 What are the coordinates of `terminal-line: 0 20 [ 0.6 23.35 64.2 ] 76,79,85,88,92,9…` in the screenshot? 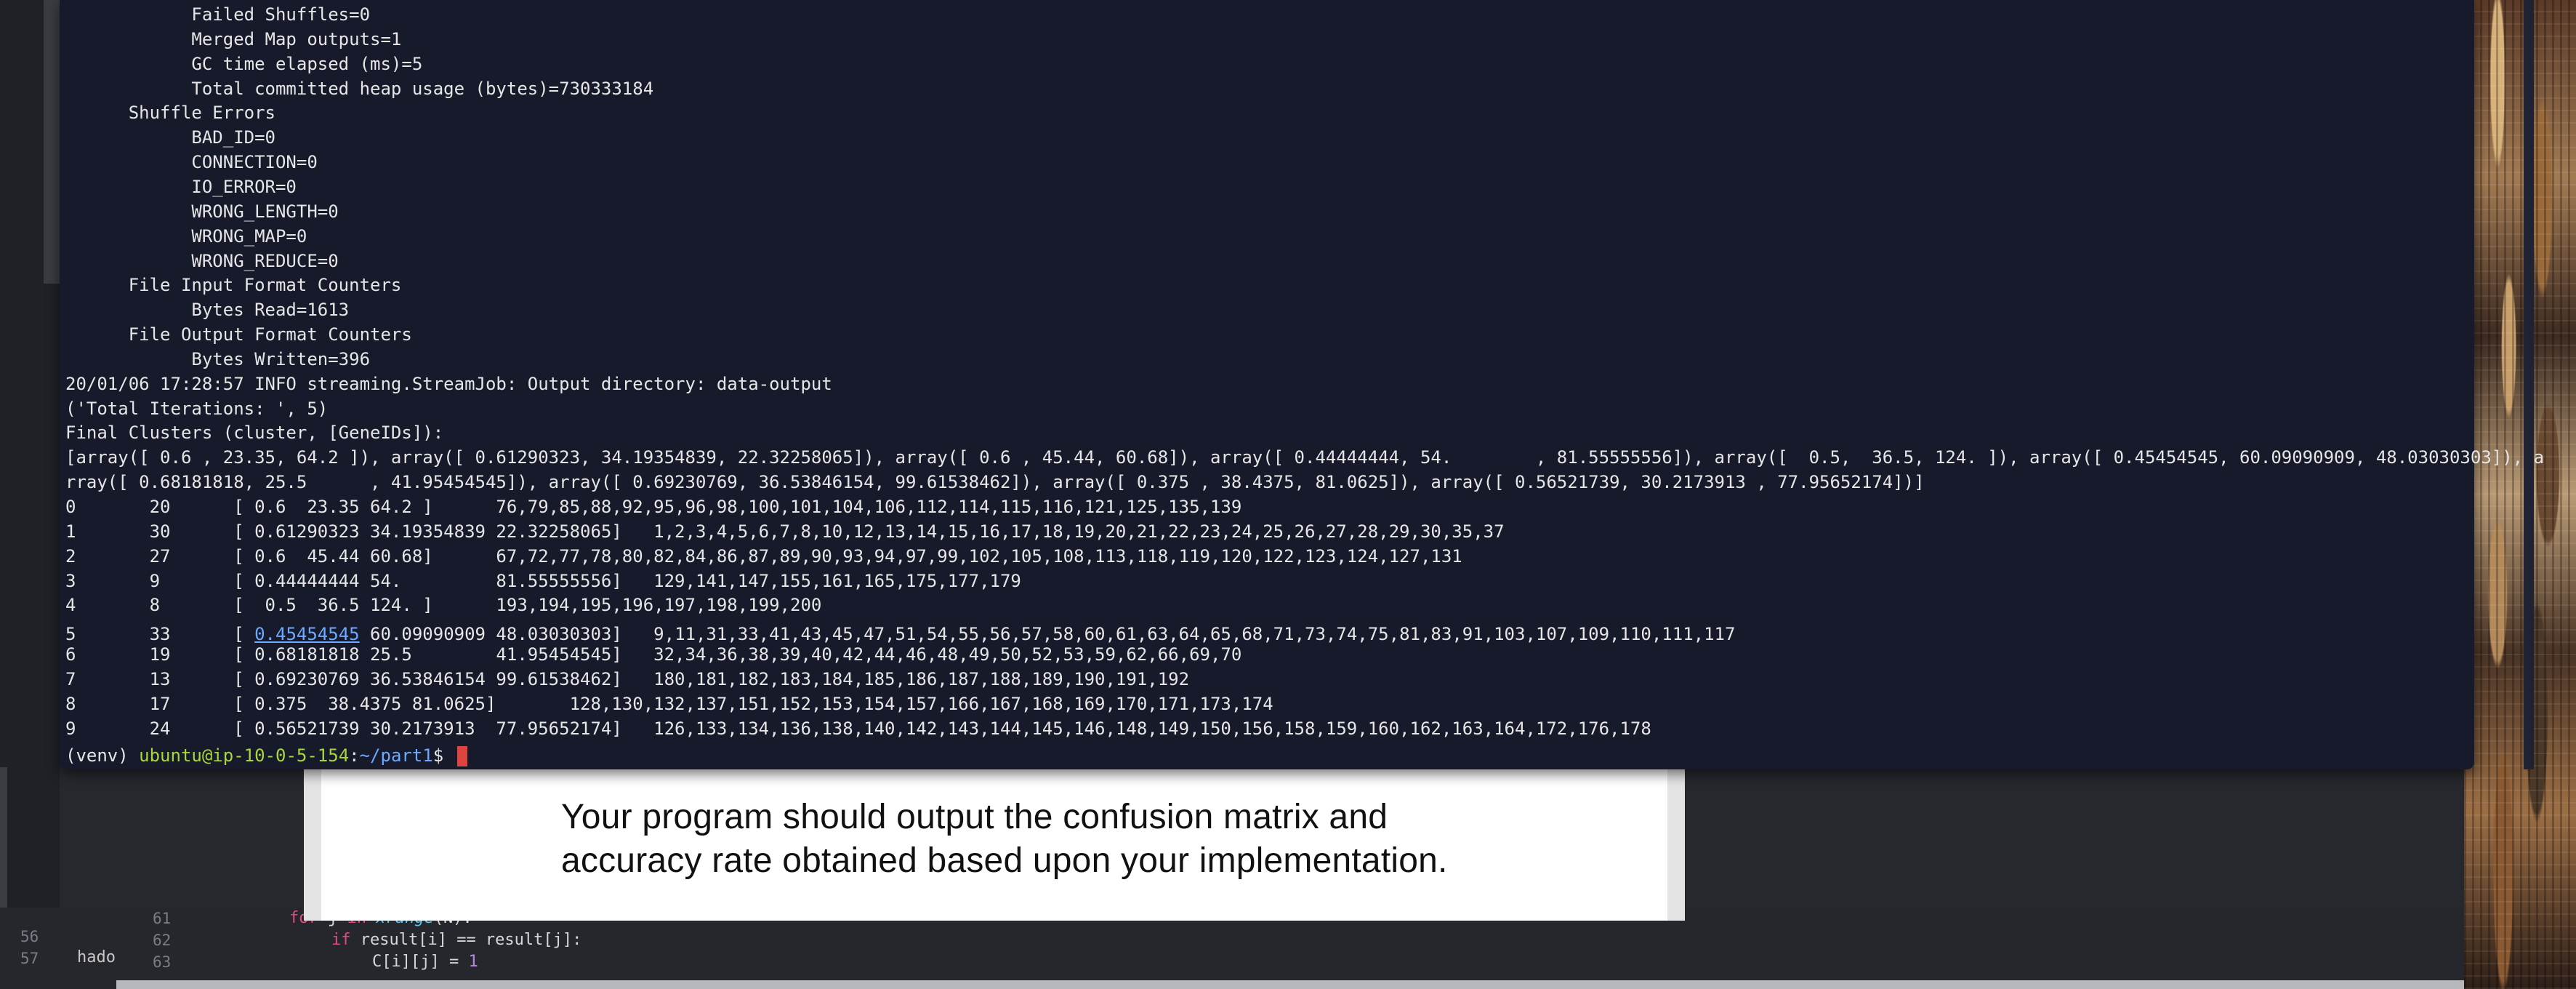 It's located at (653, 507).